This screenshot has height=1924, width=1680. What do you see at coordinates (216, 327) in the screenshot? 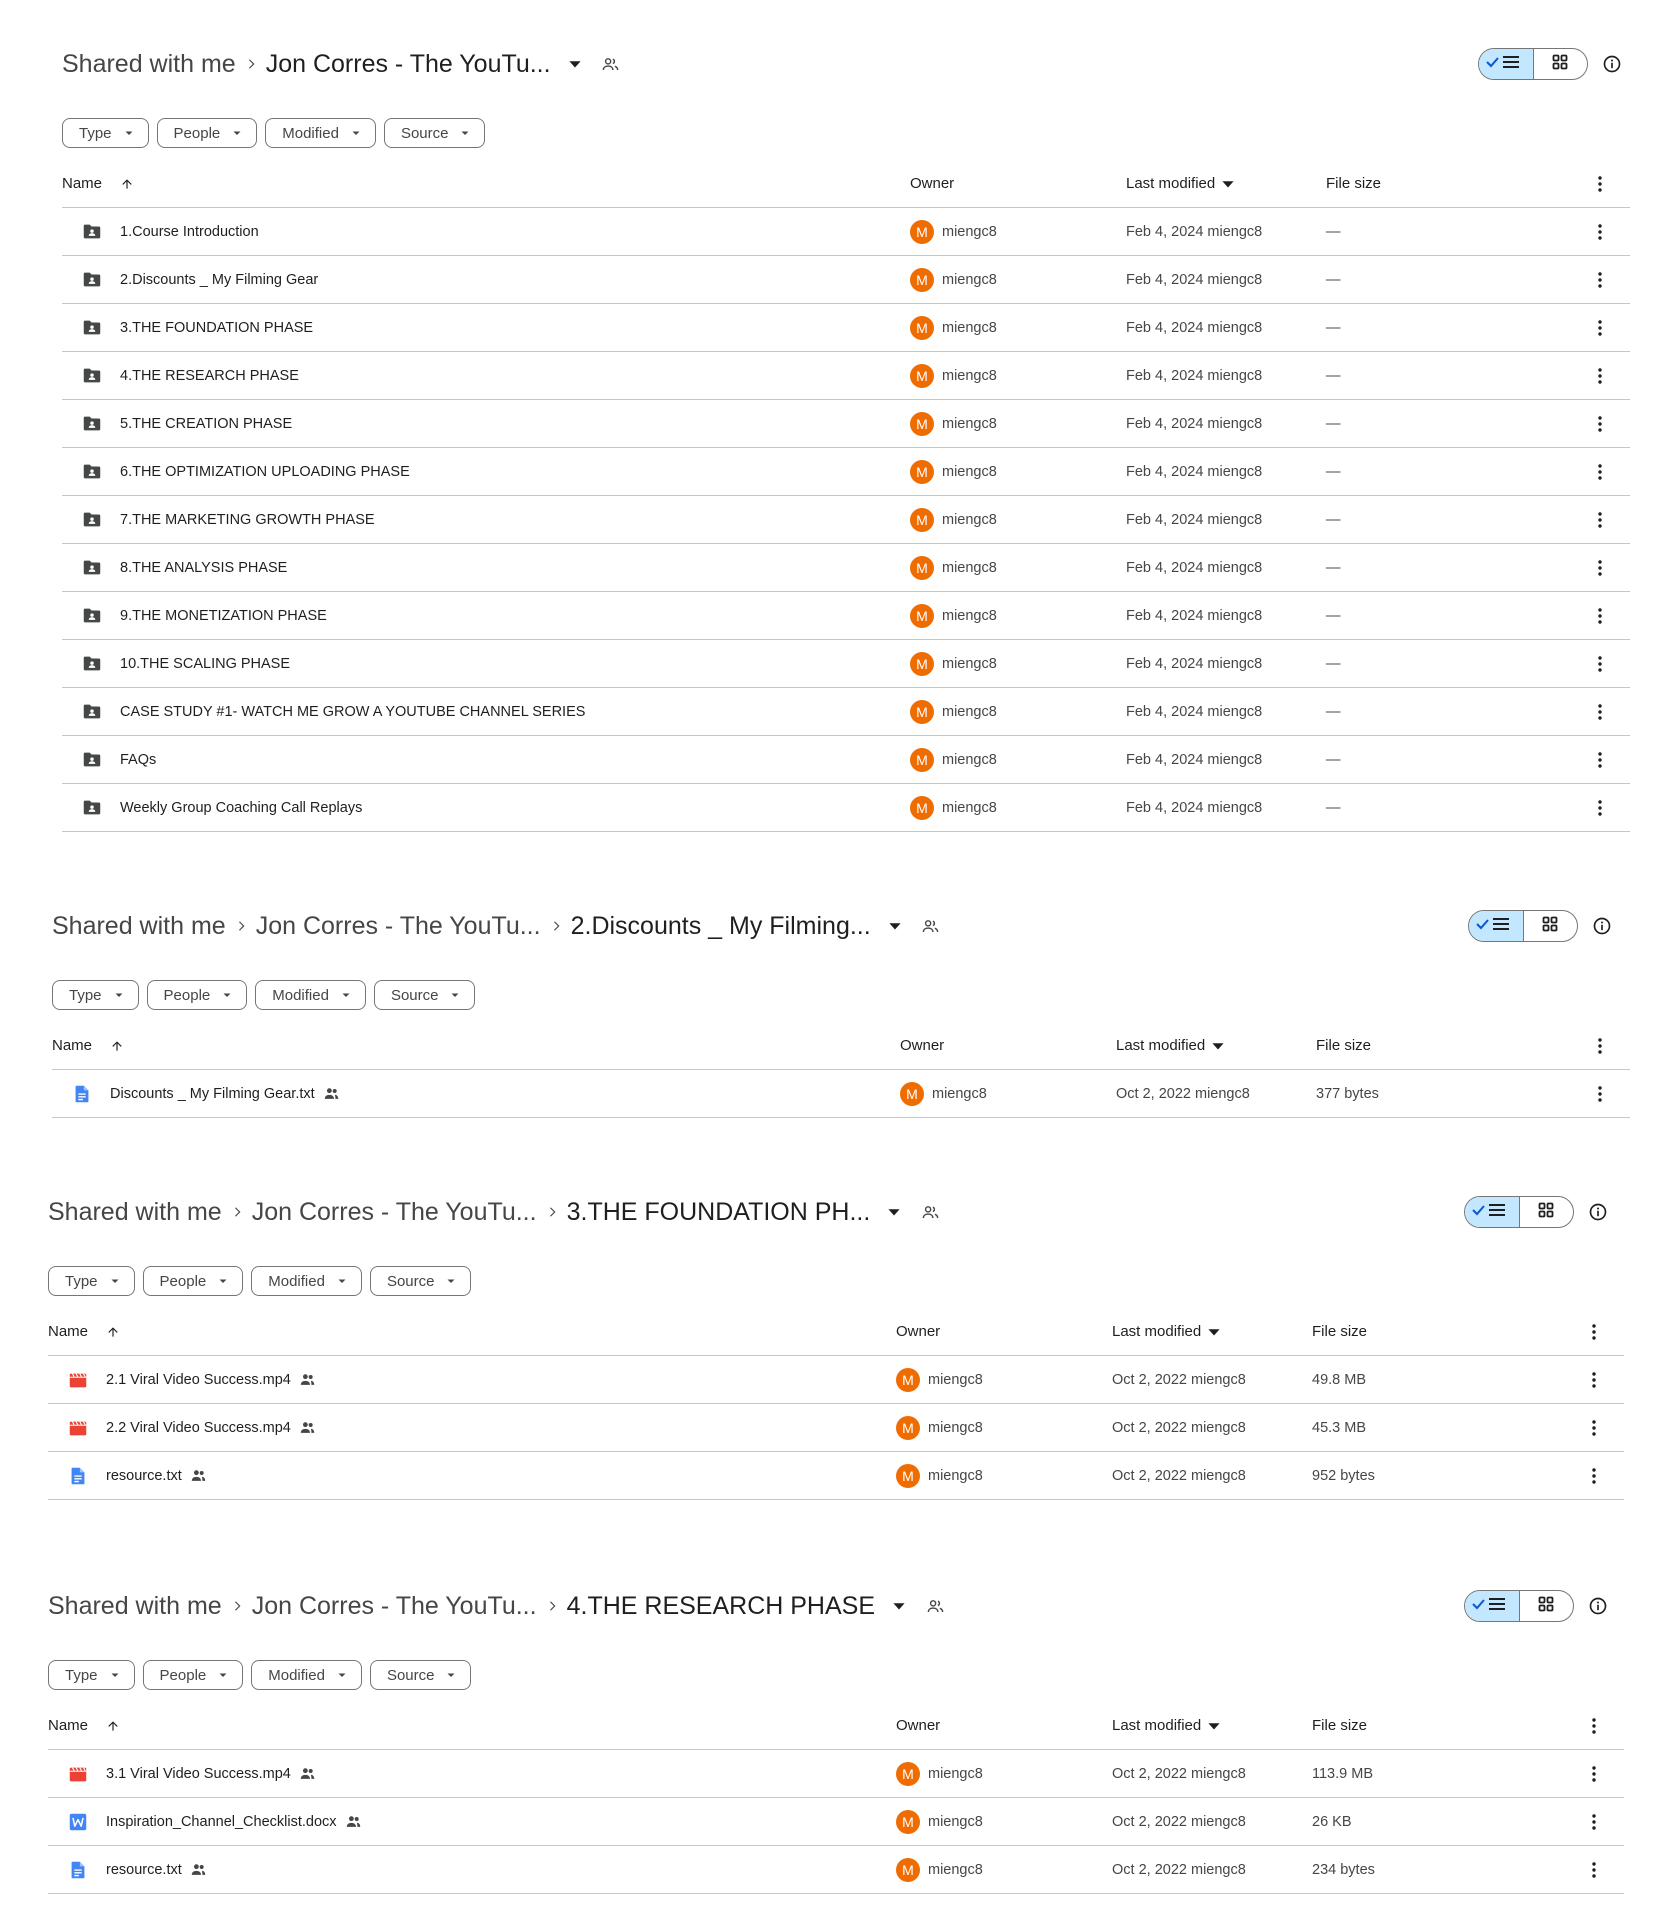
I see `file-name-cell: 3.THE FOUNDATION PHASE` at bounding box center [216, 327].